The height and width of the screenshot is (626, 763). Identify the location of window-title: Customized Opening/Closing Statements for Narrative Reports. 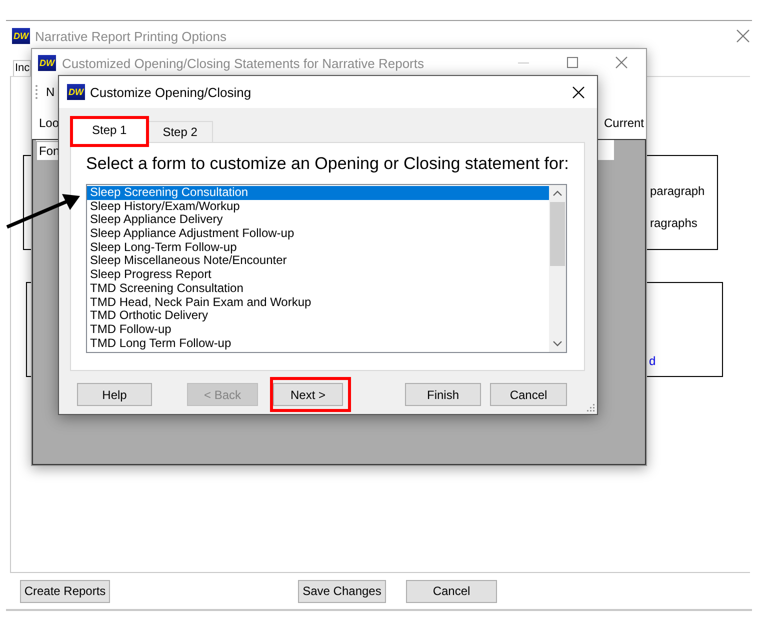
(243, 63).